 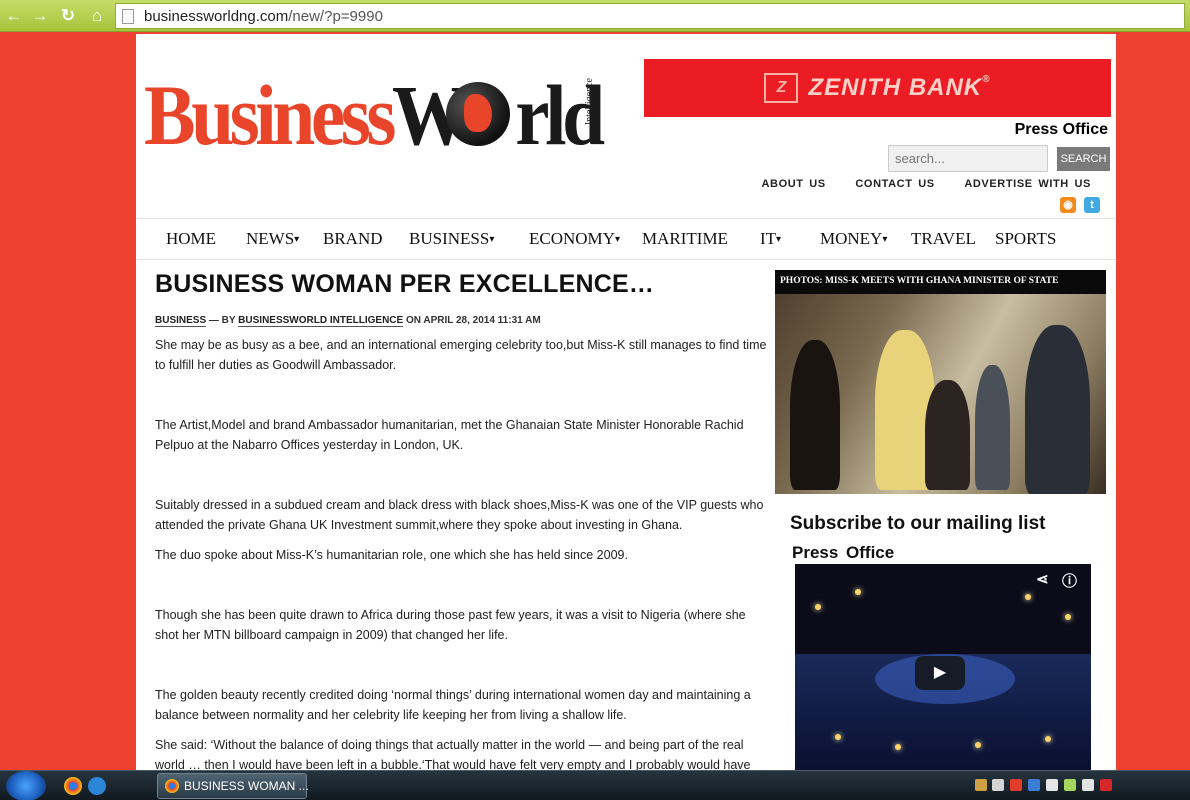 I want to click on forward-arrow-icon: →, so click(x=40, y=16).